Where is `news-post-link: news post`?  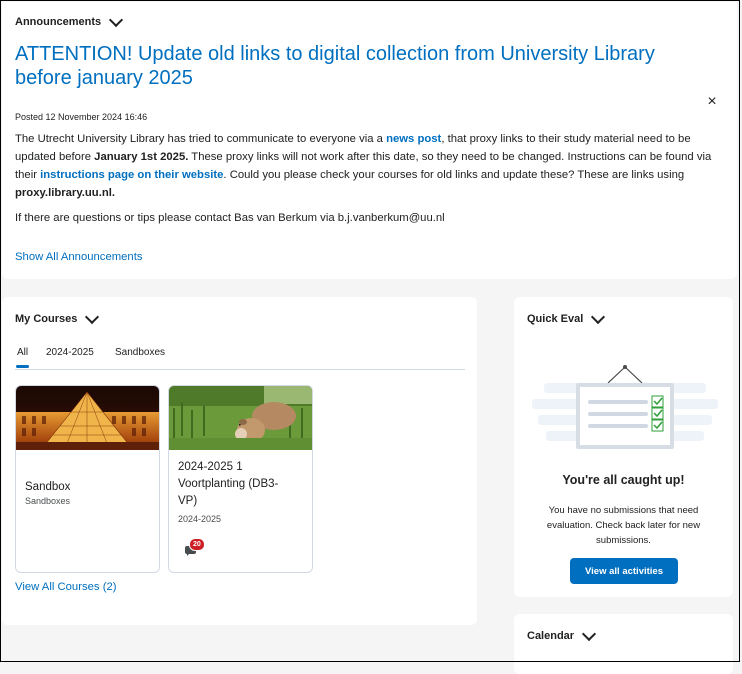 news-post-link: news post is located at coordinates (413, 139).